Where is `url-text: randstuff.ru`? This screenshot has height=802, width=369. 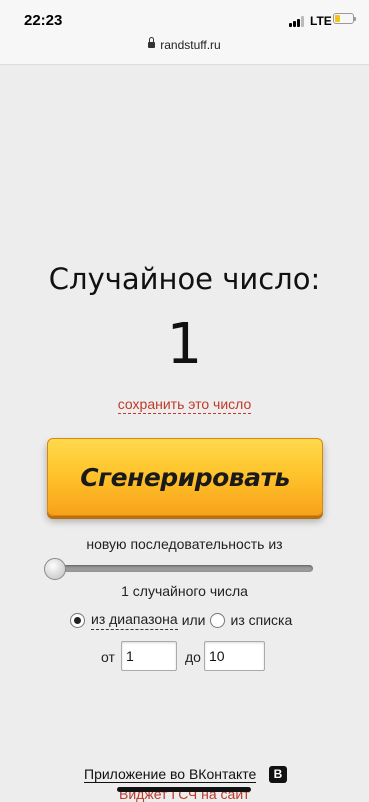 url-text: randstuff.ru is located at coordinates (190, 45).